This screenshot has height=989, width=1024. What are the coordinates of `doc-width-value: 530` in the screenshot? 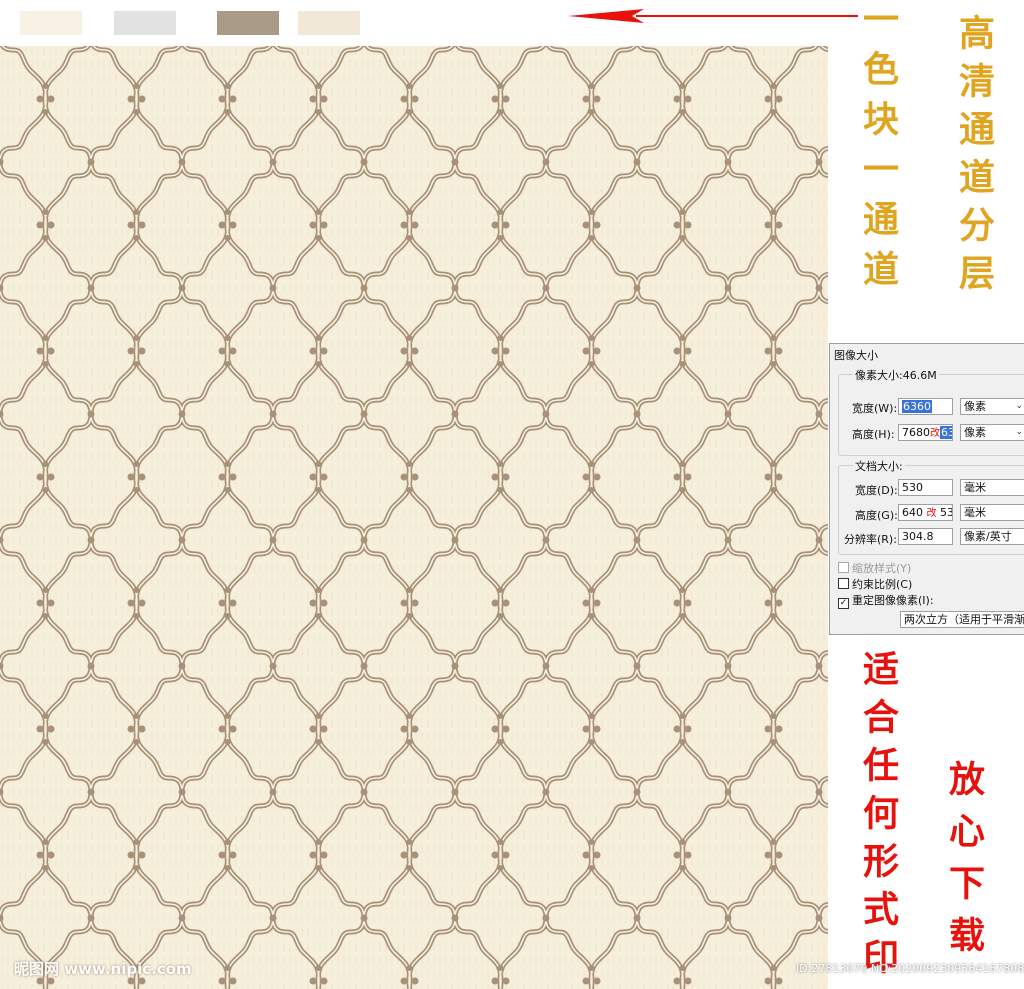 It's located at (912, 487).